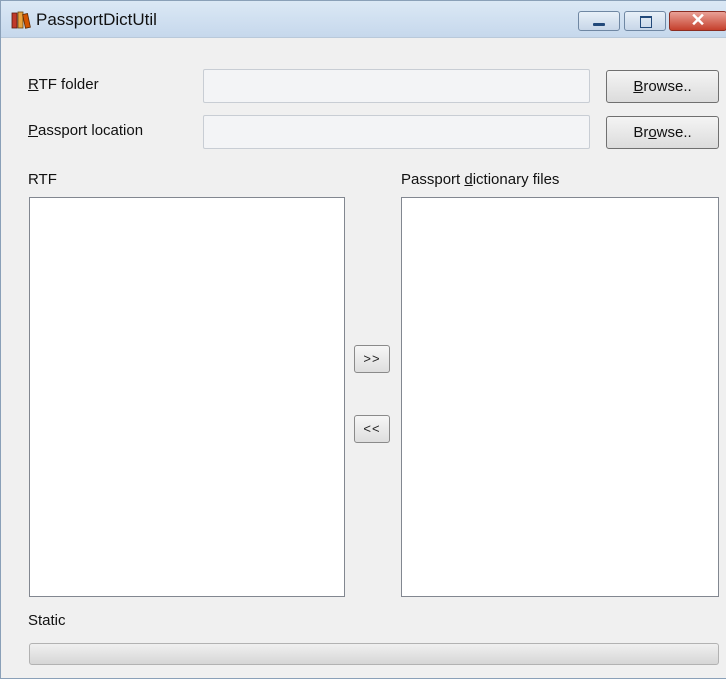 Image resolution: width=726 pixels, height=679 pixels. What do you see at coordinates (662, 86) in the screenshot?
I see `rtf-folder-browse-button: Browse..` at bounding box center [662, 86].